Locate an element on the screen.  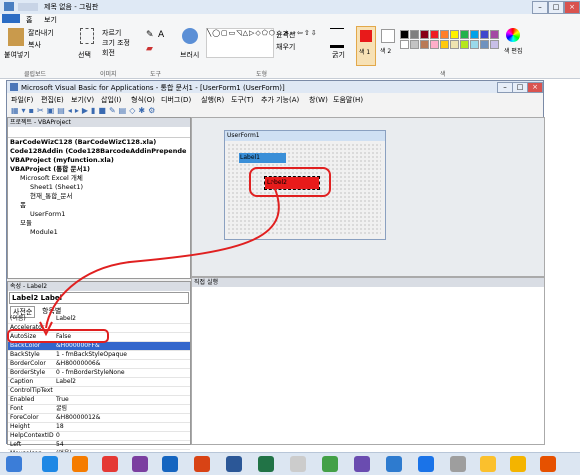
taskbar is located at coordinates (290, 463).